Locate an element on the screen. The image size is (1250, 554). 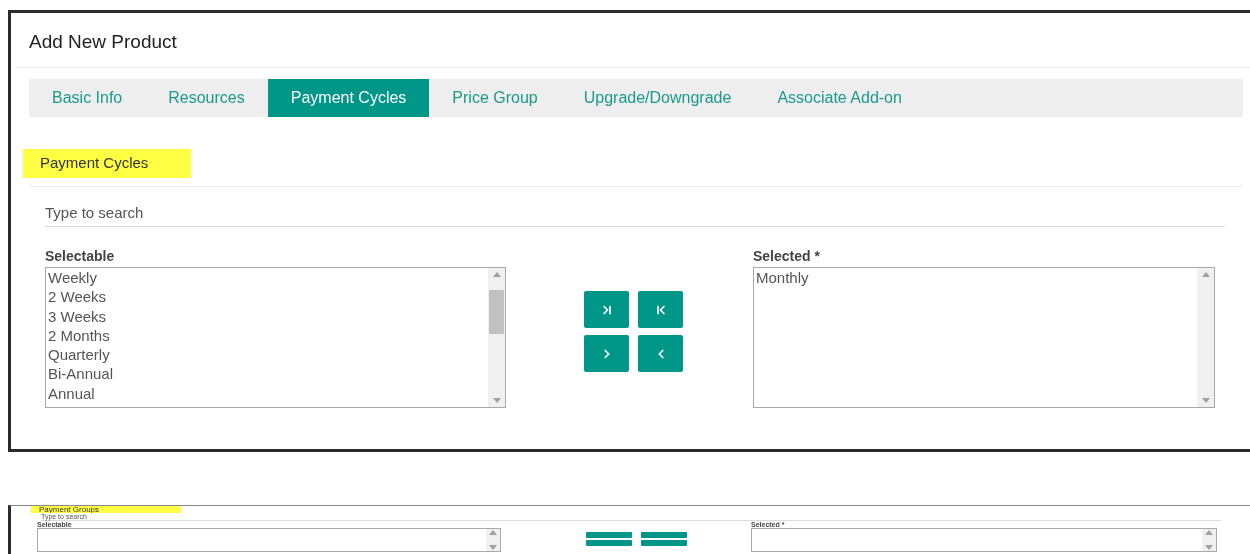
panel-title: Add New Product is located at coordinates (103, 41).